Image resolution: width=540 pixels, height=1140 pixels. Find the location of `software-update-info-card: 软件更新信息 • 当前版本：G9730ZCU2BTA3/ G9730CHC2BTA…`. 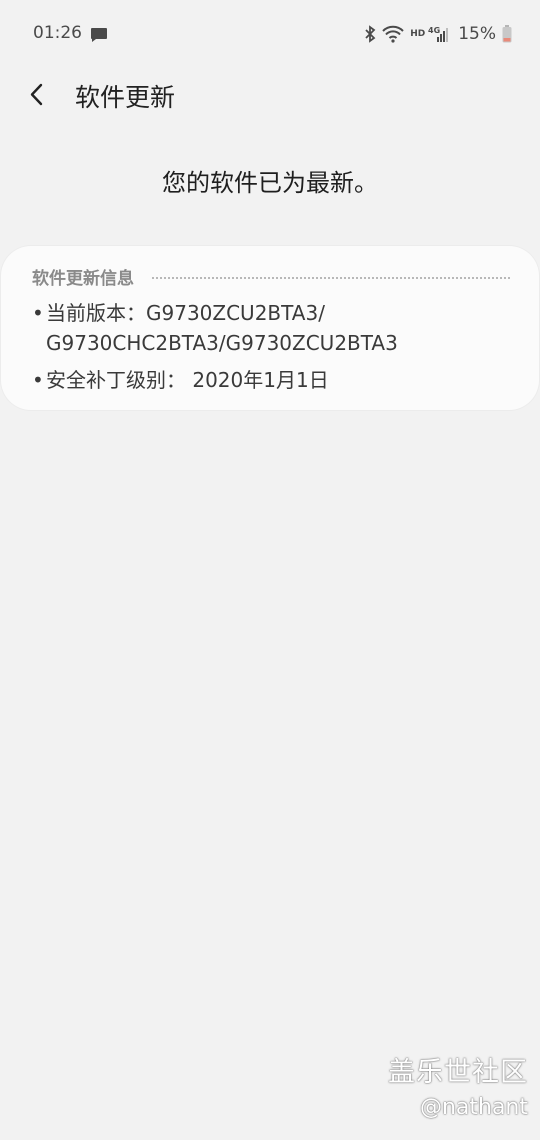

software-update-info-card: 软件更新信息 • 当前版本：G9730ZCU2BTA3/ G9730CHC2BTA… is located at coordinates (270, 328).